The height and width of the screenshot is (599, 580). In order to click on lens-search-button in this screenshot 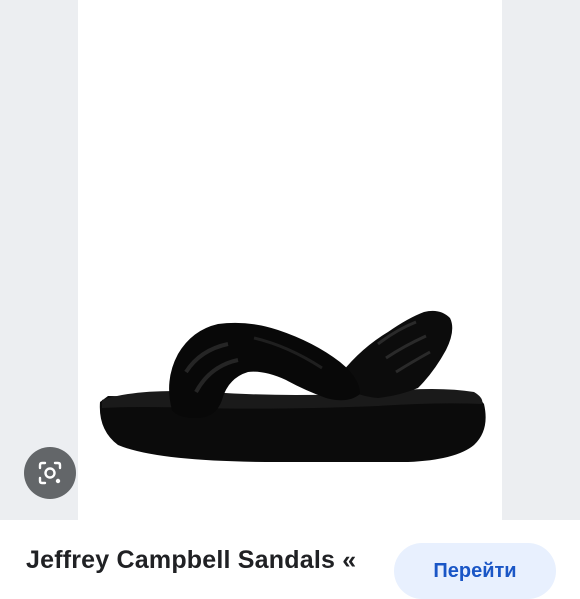, I will do `click(50, 473)`.